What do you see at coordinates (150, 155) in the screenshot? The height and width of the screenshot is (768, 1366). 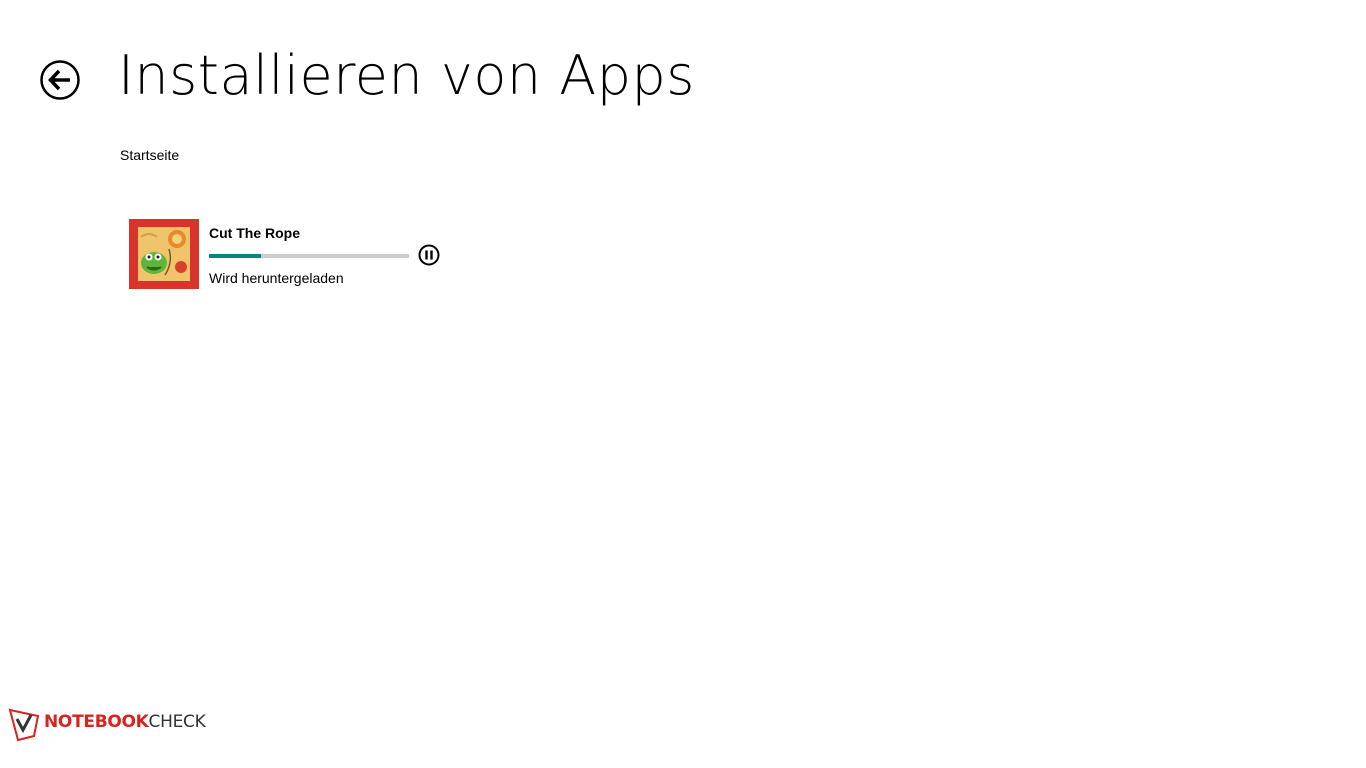 I see `section-label-startseite: Startseite` at bounding box center [150, 155].